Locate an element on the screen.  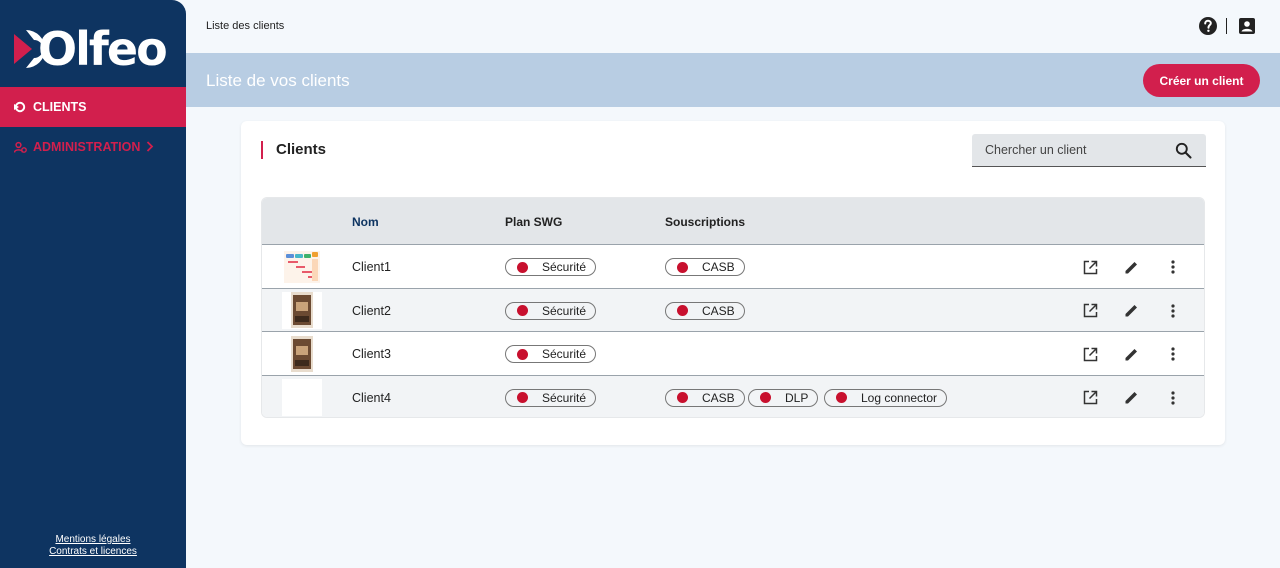
column-header-subscriptions: Souscriptions is located at coordinates (705, 222).